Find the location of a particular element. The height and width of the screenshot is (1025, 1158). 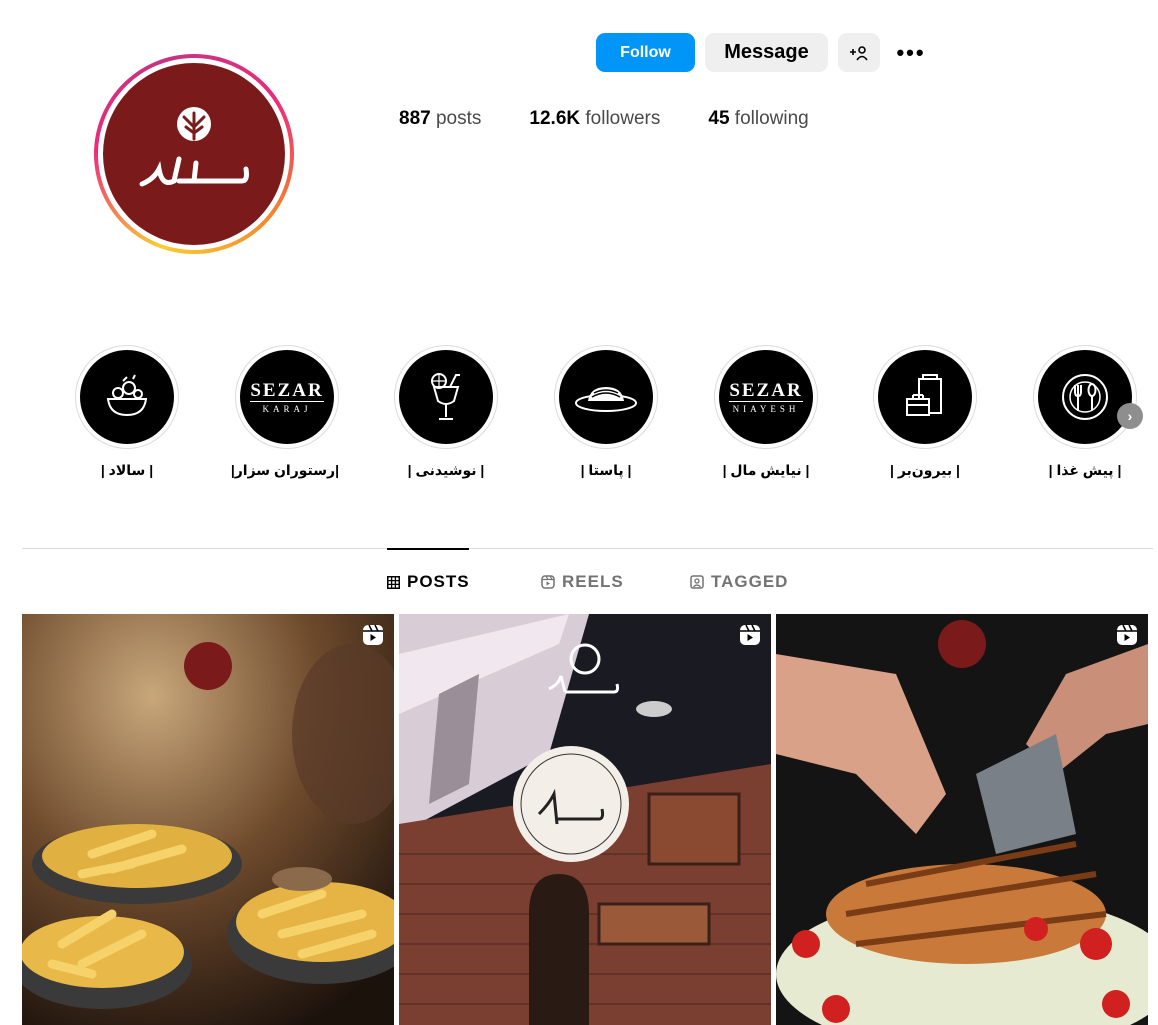

profile-stats: 887 posts 12.6K followers 45 following is located at coordinates (604, 119).